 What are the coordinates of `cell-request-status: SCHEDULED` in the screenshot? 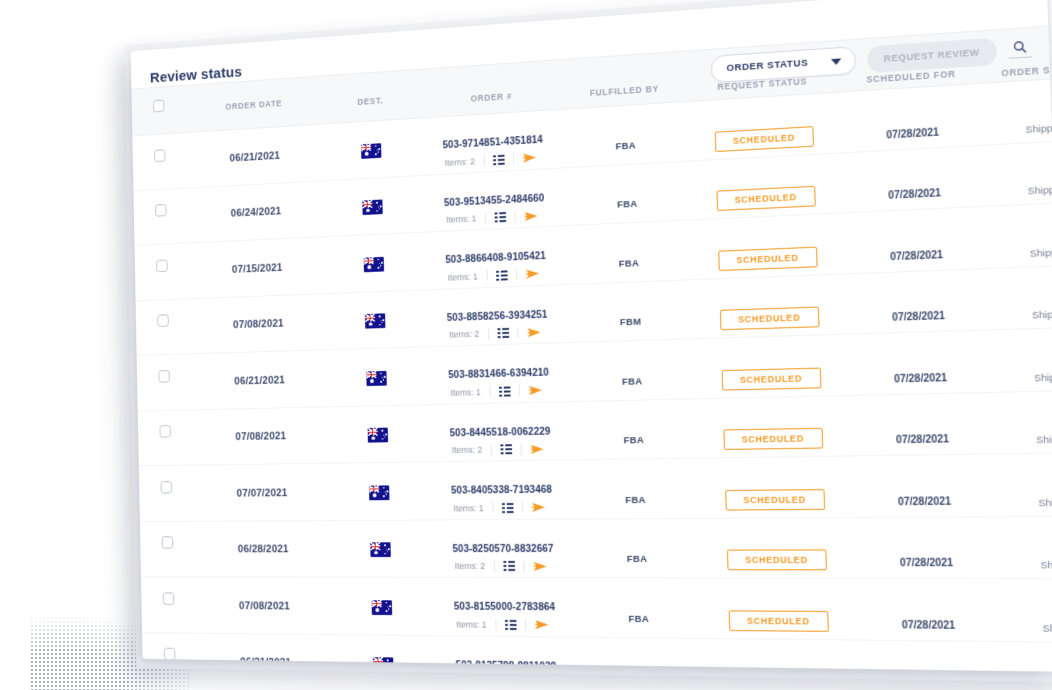 It's located at (778, 608).